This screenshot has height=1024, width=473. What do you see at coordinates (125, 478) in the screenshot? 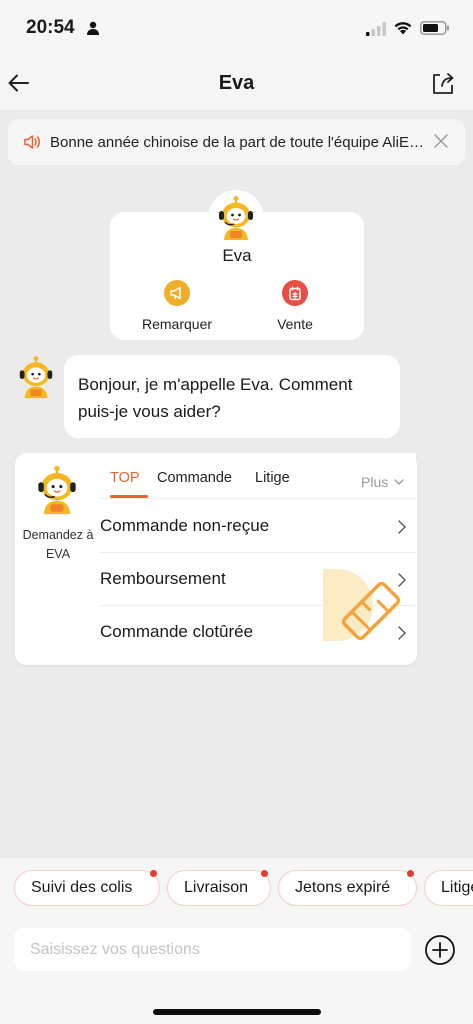
I see `tab-top: TOP` at bounding box center [125, 478].